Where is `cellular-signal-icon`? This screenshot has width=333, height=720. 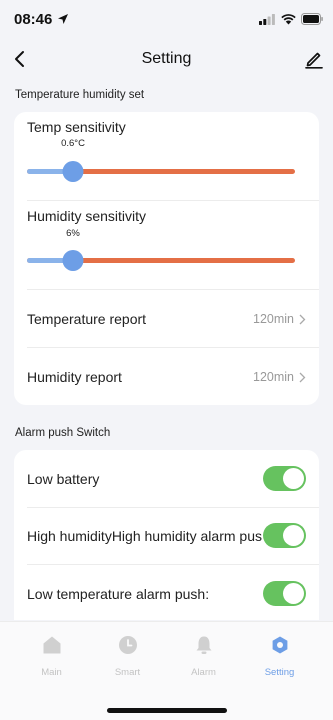
cellular-signal-icon is located at coordinates (267, 19).